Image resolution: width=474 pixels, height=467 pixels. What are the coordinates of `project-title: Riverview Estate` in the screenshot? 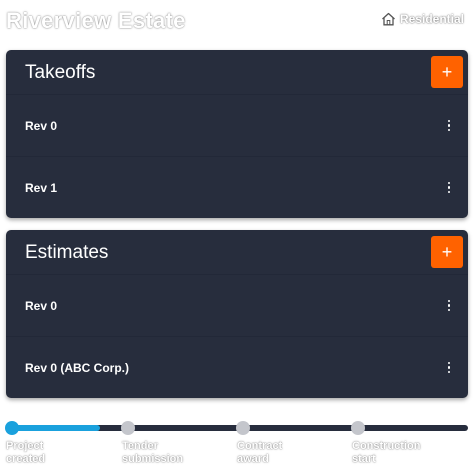 It's located at (96, 20).